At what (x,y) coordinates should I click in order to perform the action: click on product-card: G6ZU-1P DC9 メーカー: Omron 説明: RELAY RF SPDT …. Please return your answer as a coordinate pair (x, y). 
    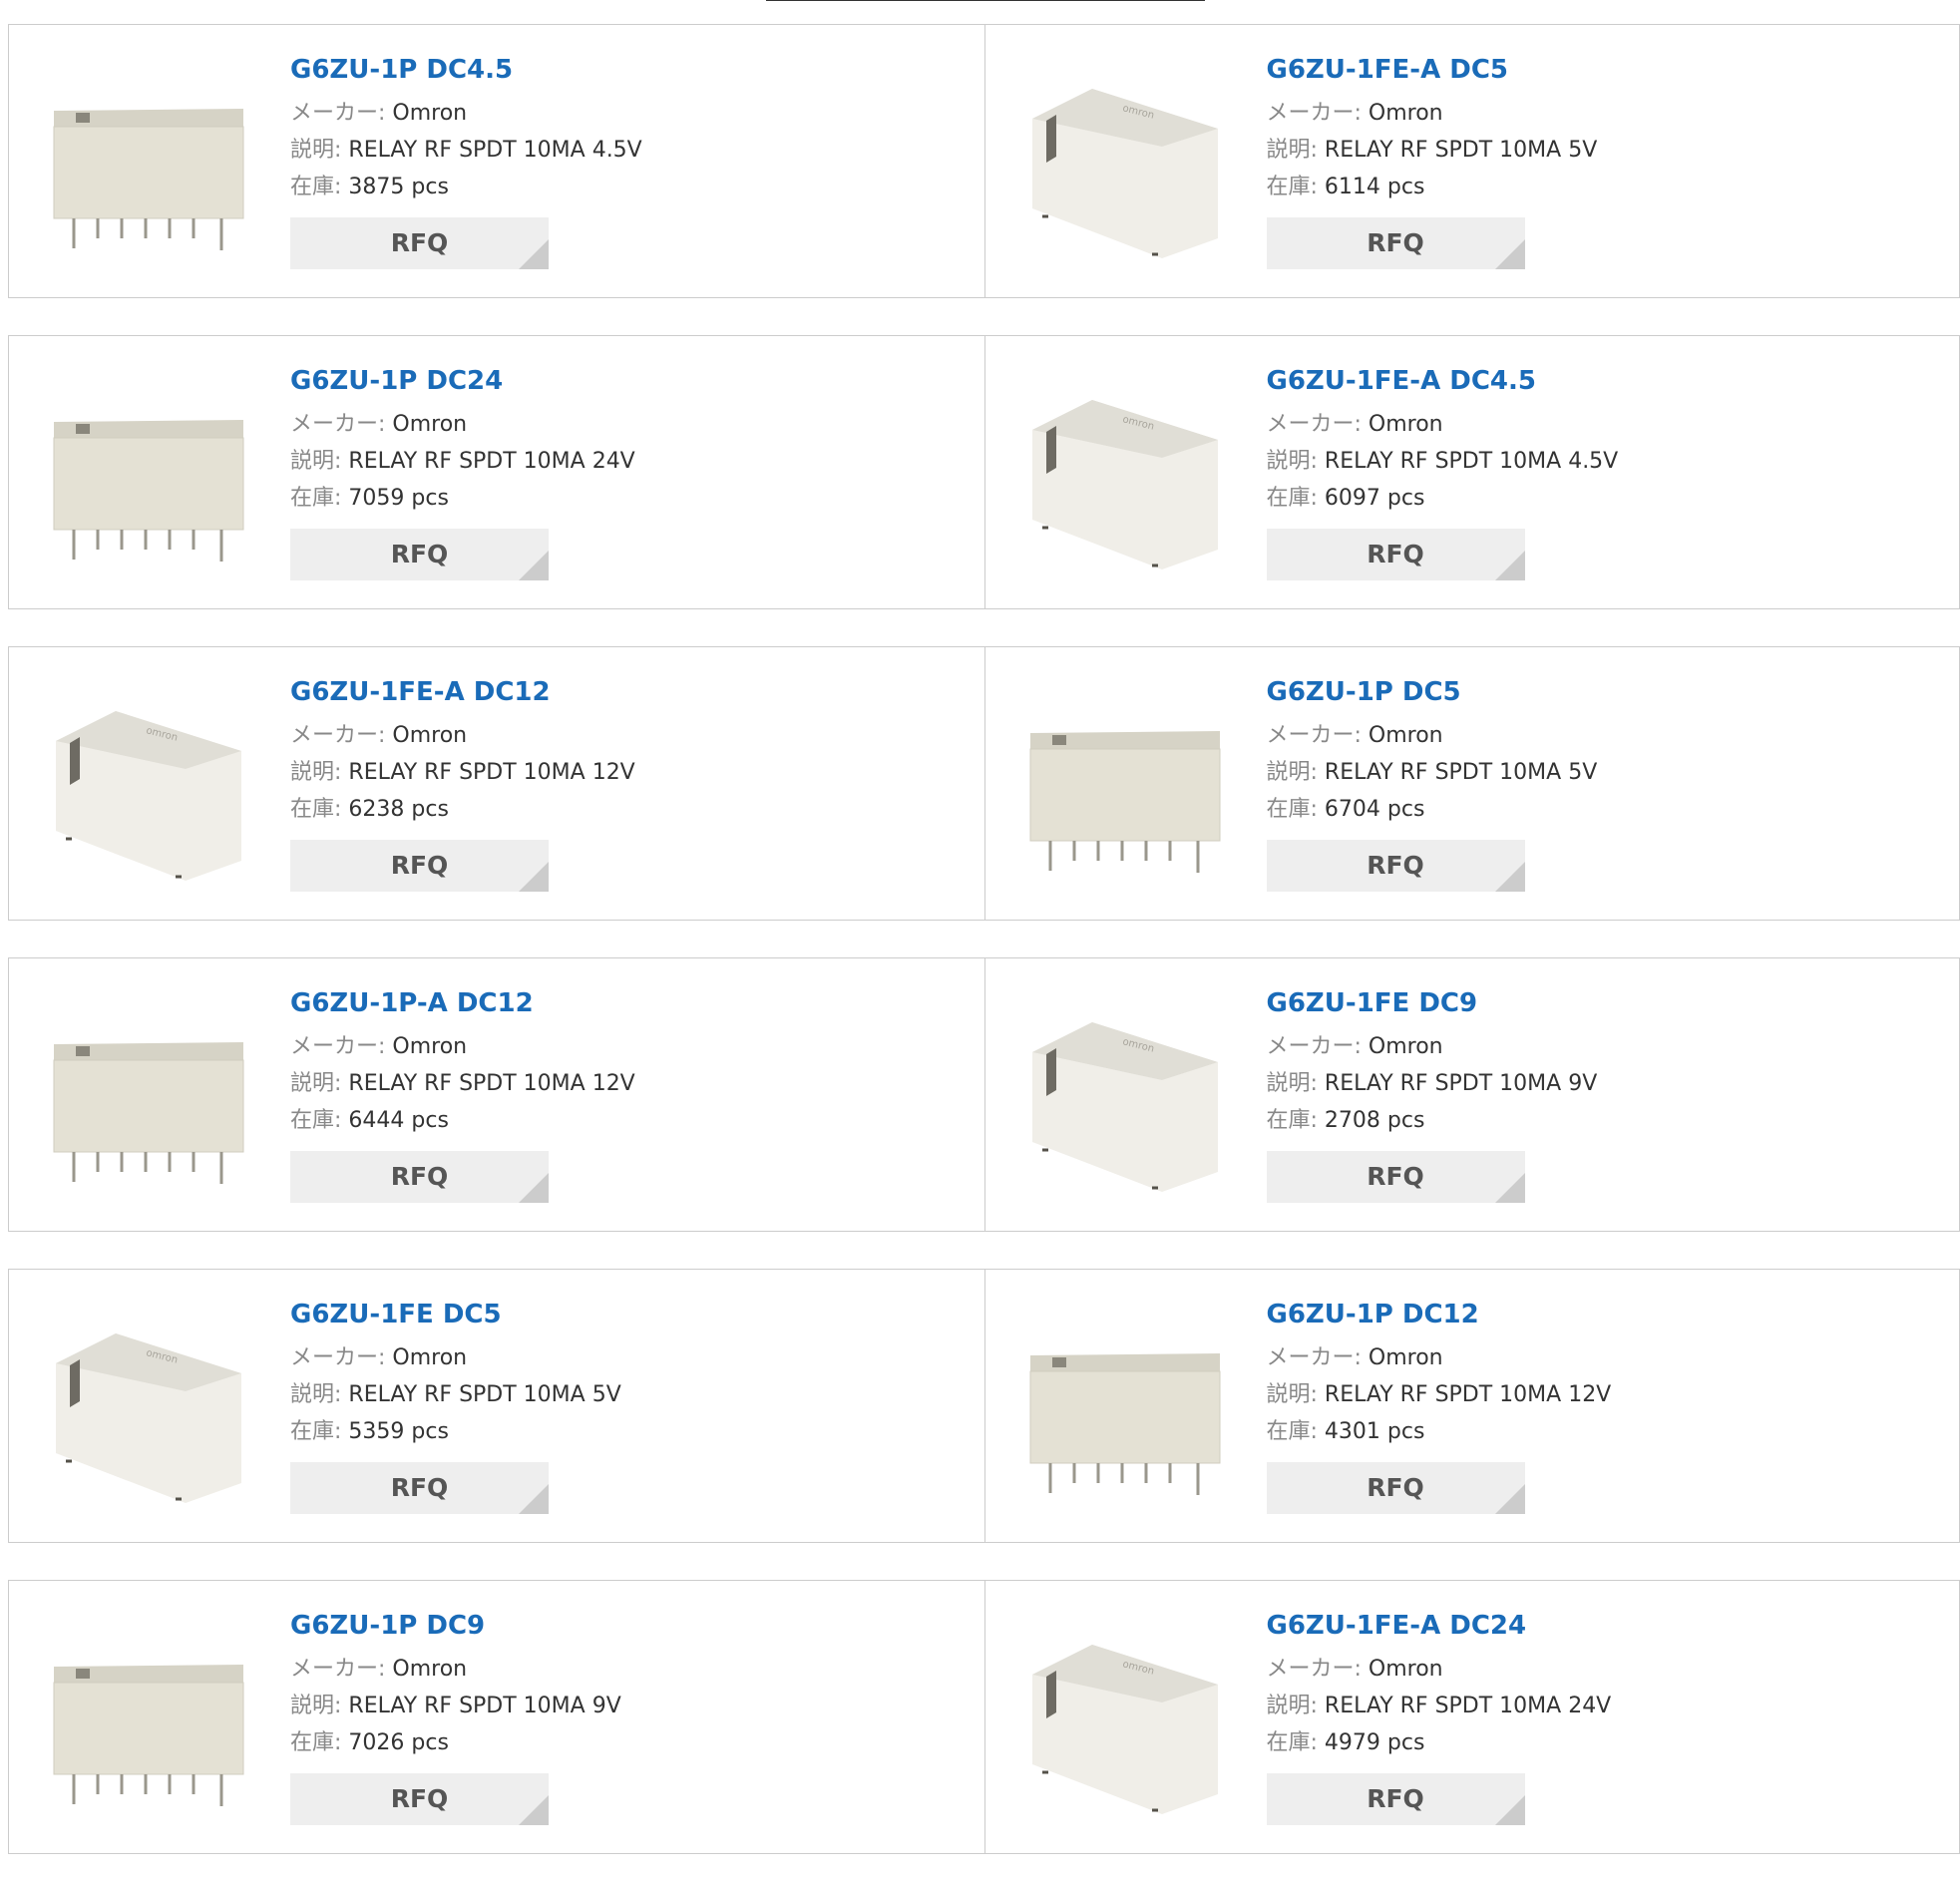
    Looking at the image, I should click on (497, 1717).